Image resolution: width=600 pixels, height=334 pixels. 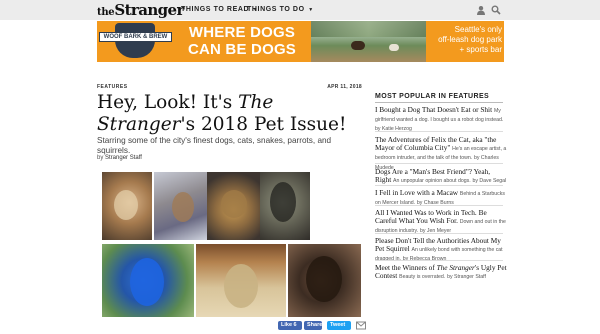 What do you see at coordinates (106, 12) in the screenshot?
I see `logo-the: the` at bounding box center [106, 12].